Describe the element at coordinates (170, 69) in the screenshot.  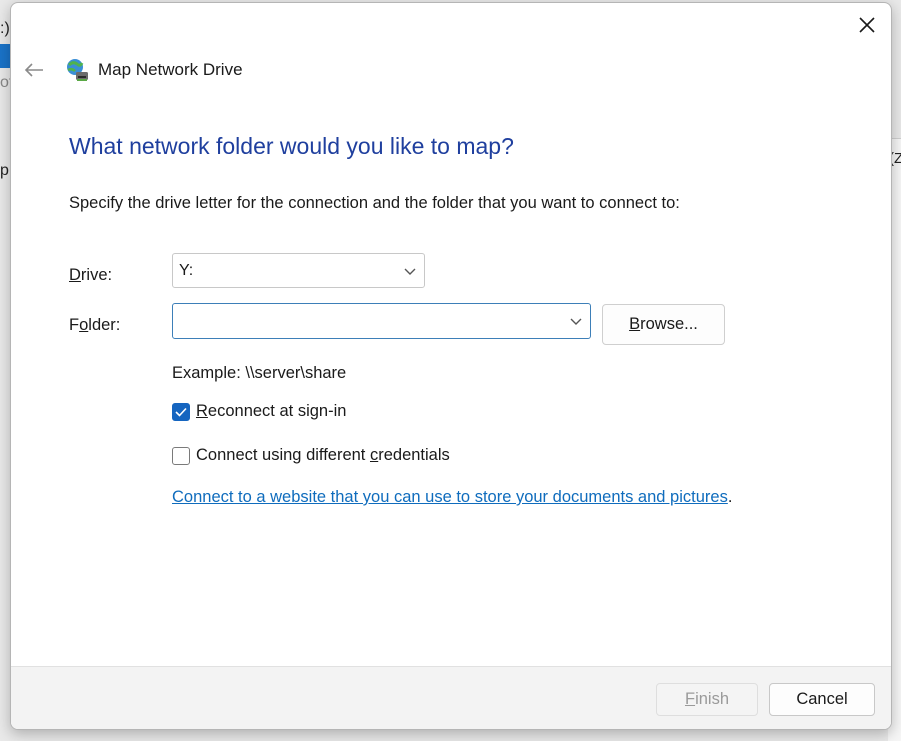
I see `dialog-title: Map Network Drive` at that location.